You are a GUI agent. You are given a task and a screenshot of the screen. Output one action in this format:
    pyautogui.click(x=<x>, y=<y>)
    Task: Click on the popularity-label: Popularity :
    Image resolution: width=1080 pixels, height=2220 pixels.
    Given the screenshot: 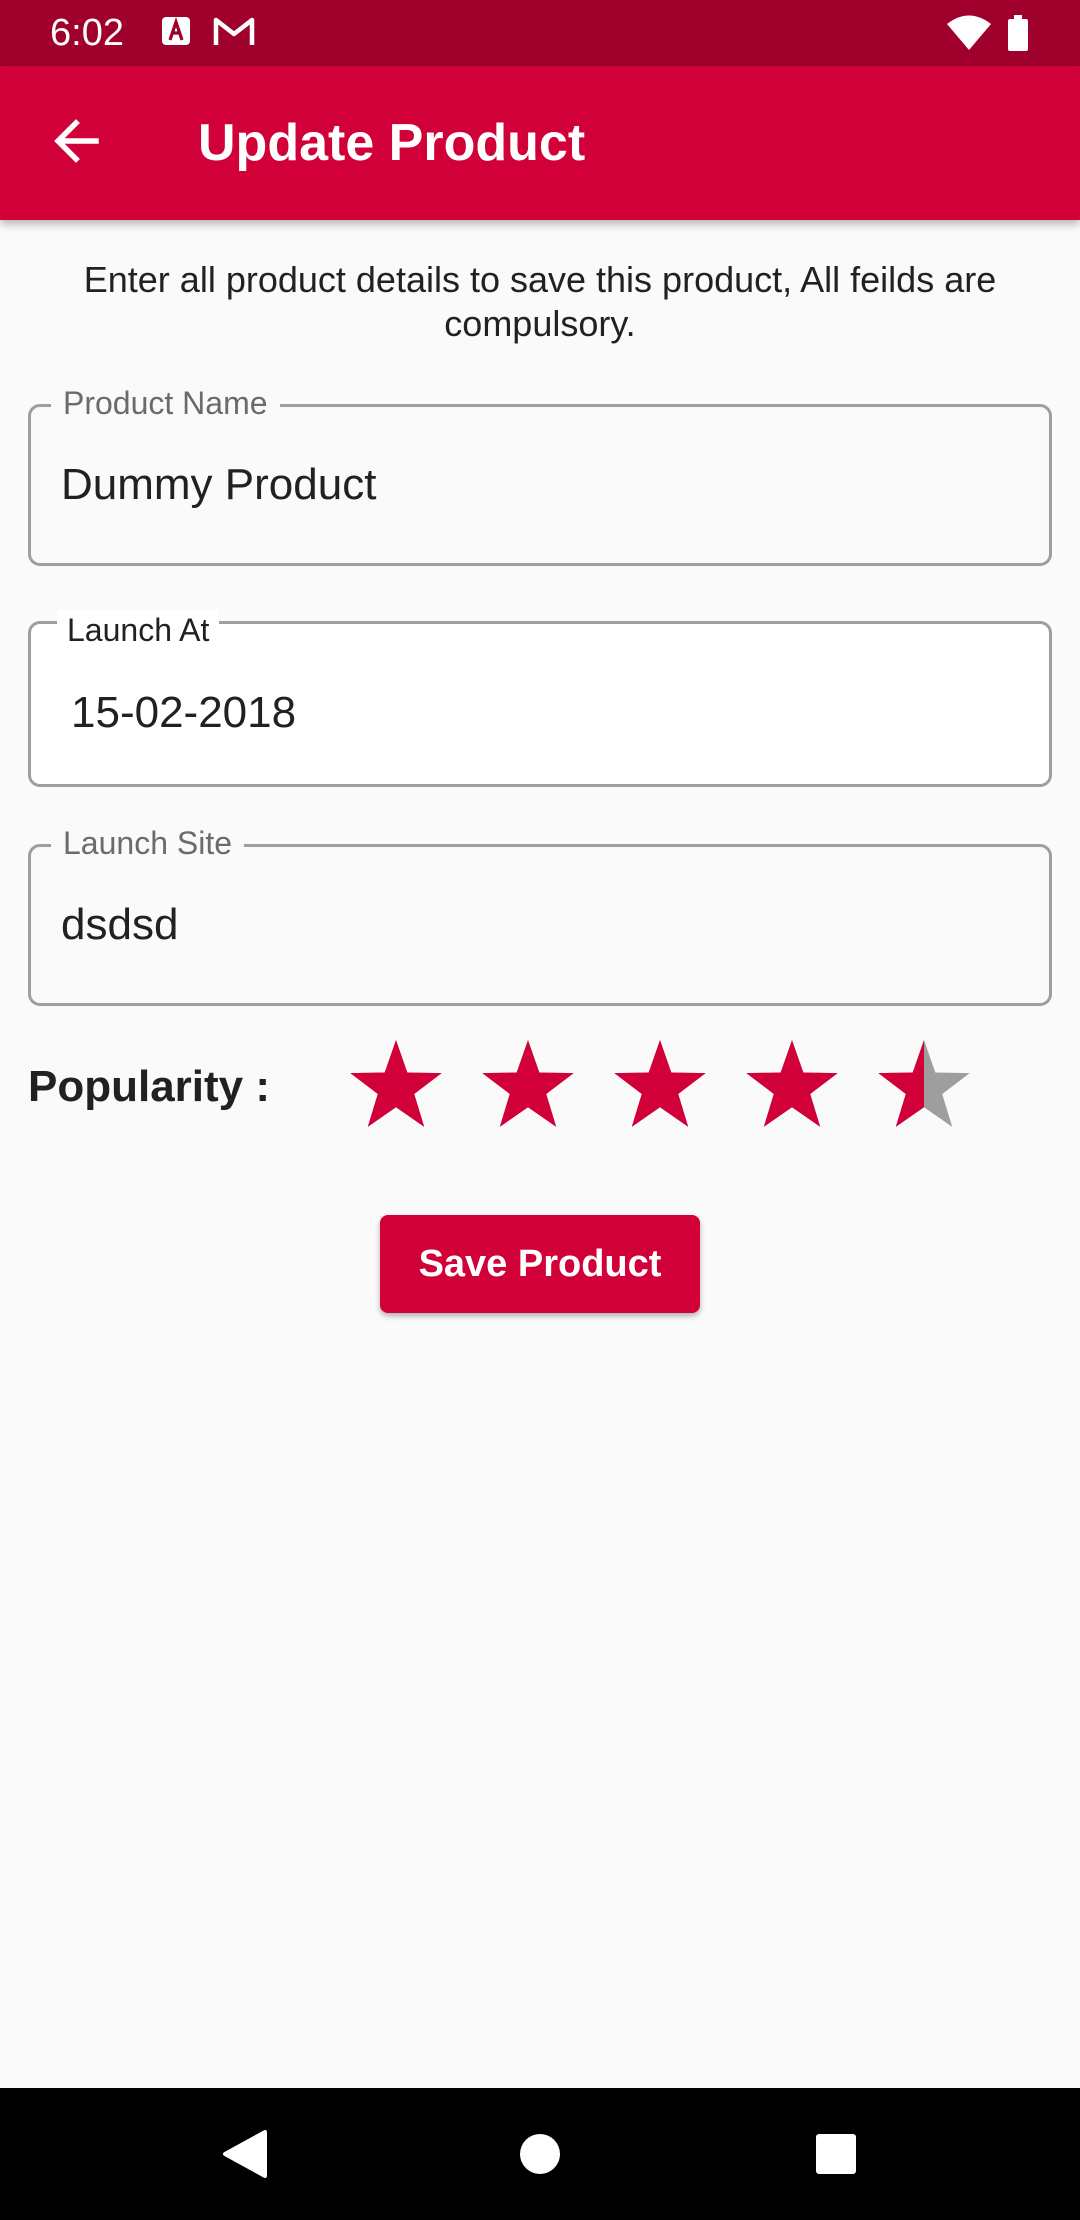 What is the action you would take?
    pyautogui.click(x=149, y=1086)
    